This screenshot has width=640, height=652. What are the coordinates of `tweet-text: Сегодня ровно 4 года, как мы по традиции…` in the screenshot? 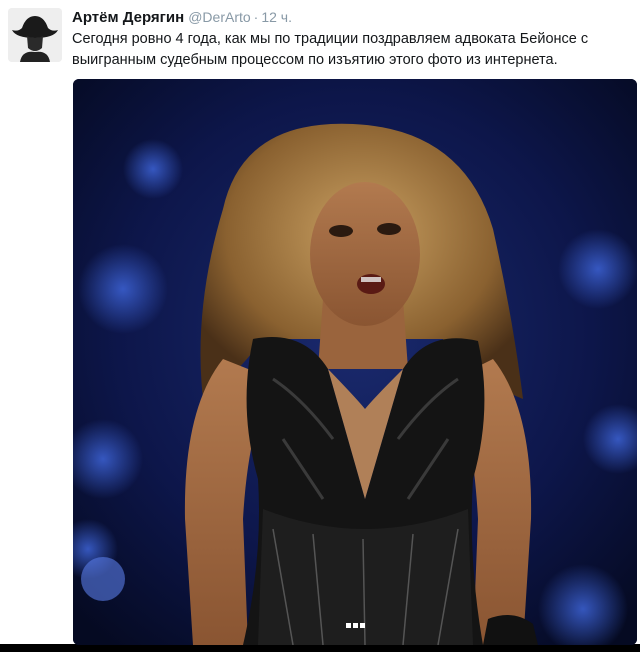 It's located at (330, 49).